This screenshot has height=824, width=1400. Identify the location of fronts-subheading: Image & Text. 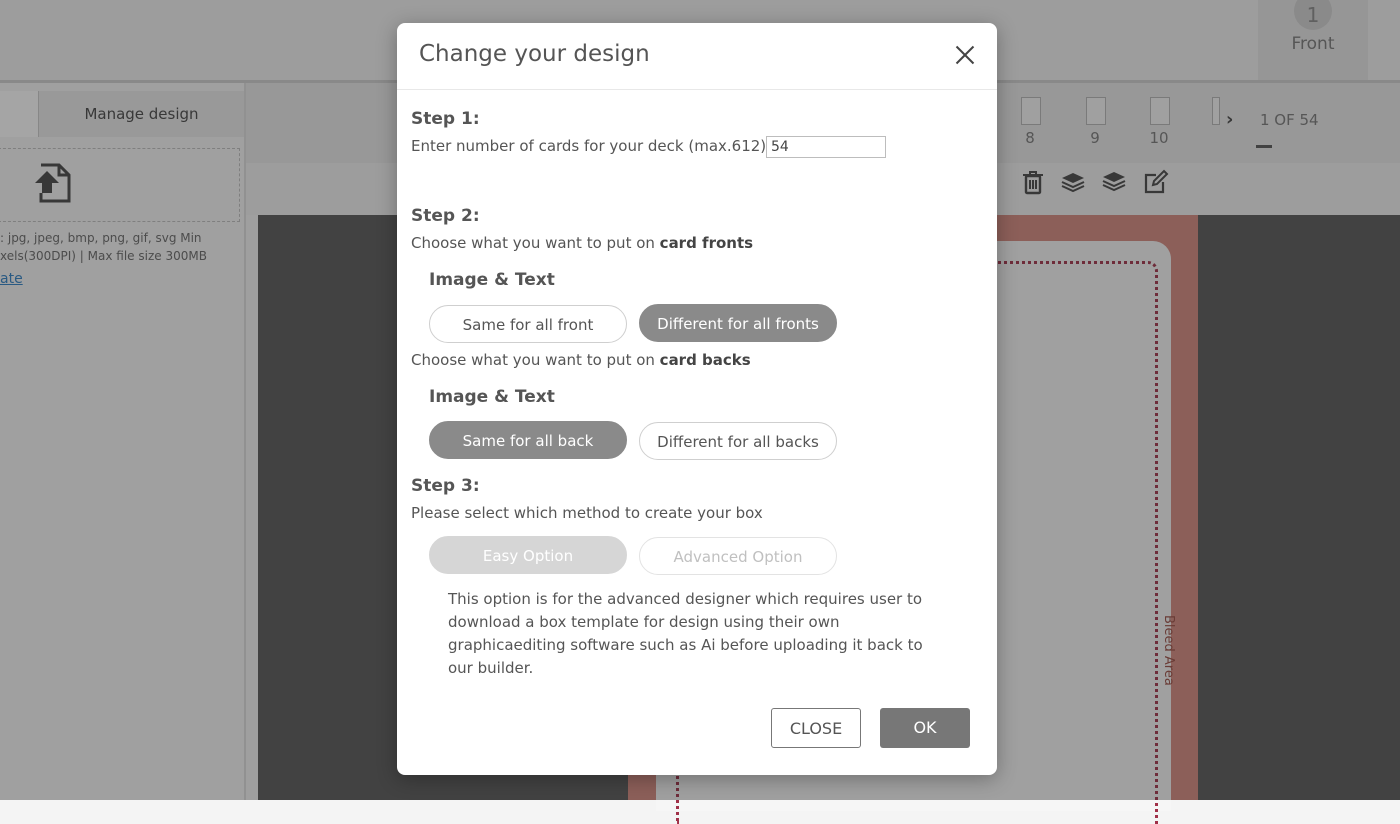
(492, 280).